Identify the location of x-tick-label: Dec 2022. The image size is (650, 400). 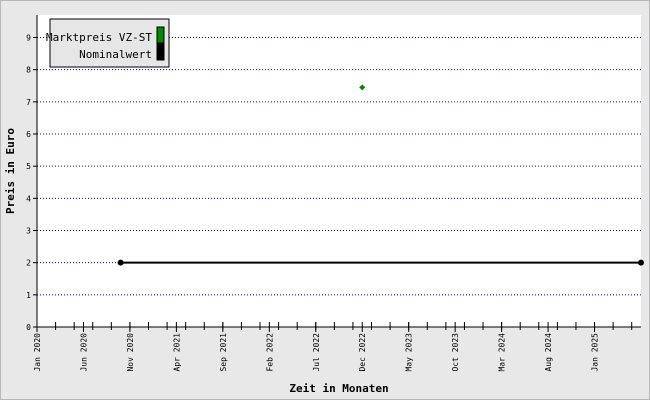
(362, 352).